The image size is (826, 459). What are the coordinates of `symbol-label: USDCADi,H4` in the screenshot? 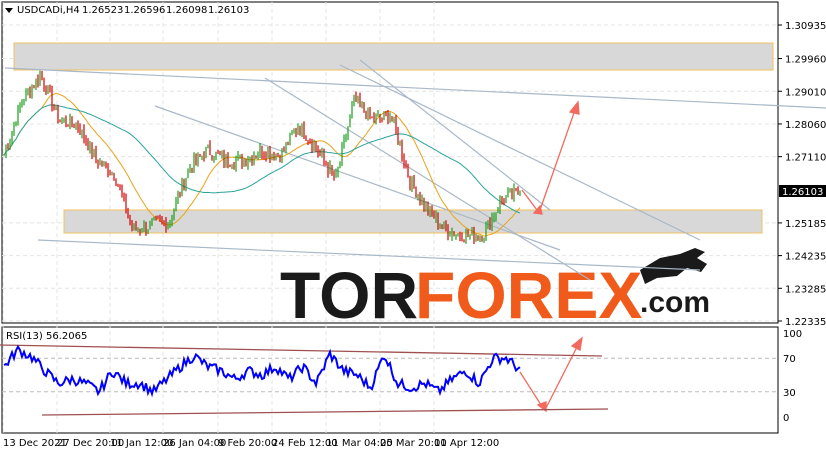 It's located at (48, 10).